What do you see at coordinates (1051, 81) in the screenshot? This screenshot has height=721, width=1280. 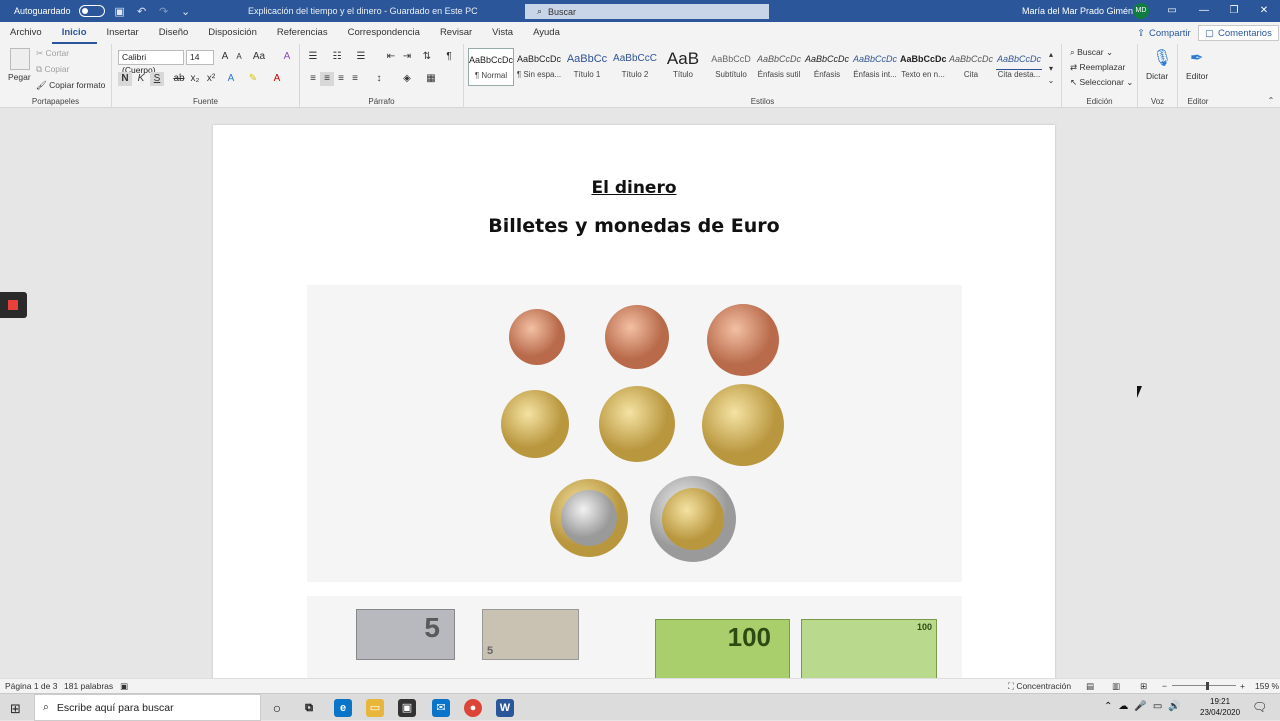 I see `styles-more-icon: ⌄` at bounding box center [1051, 81].